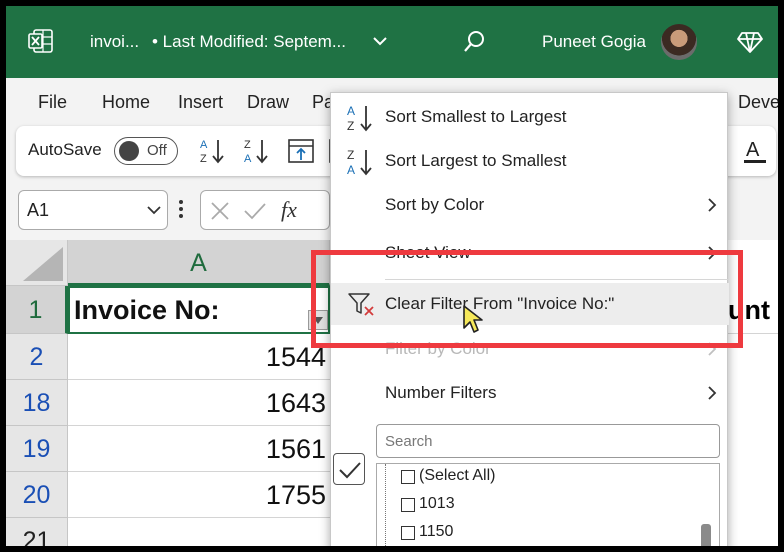 Image resolution: width=784 pixels, height=552 pixels. Describe the element at coordinates (37, 532) in the screenshot. I see `row-header: 21` at that location.